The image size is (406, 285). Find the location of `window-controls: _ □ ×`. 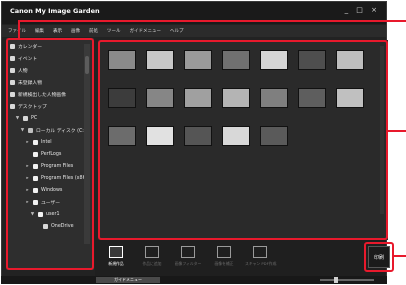

window-controls: _ □ × is located at coordinates (362, 10).